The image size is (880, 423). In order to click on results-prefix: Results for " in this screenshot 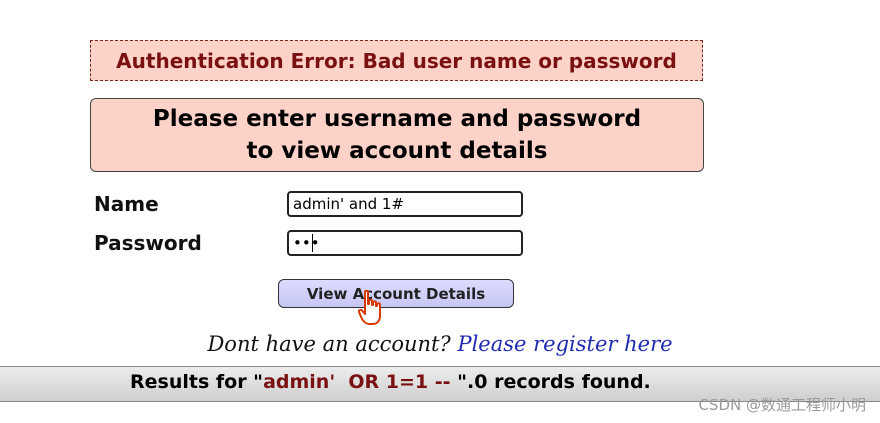, I will do `click(197, 382)`.